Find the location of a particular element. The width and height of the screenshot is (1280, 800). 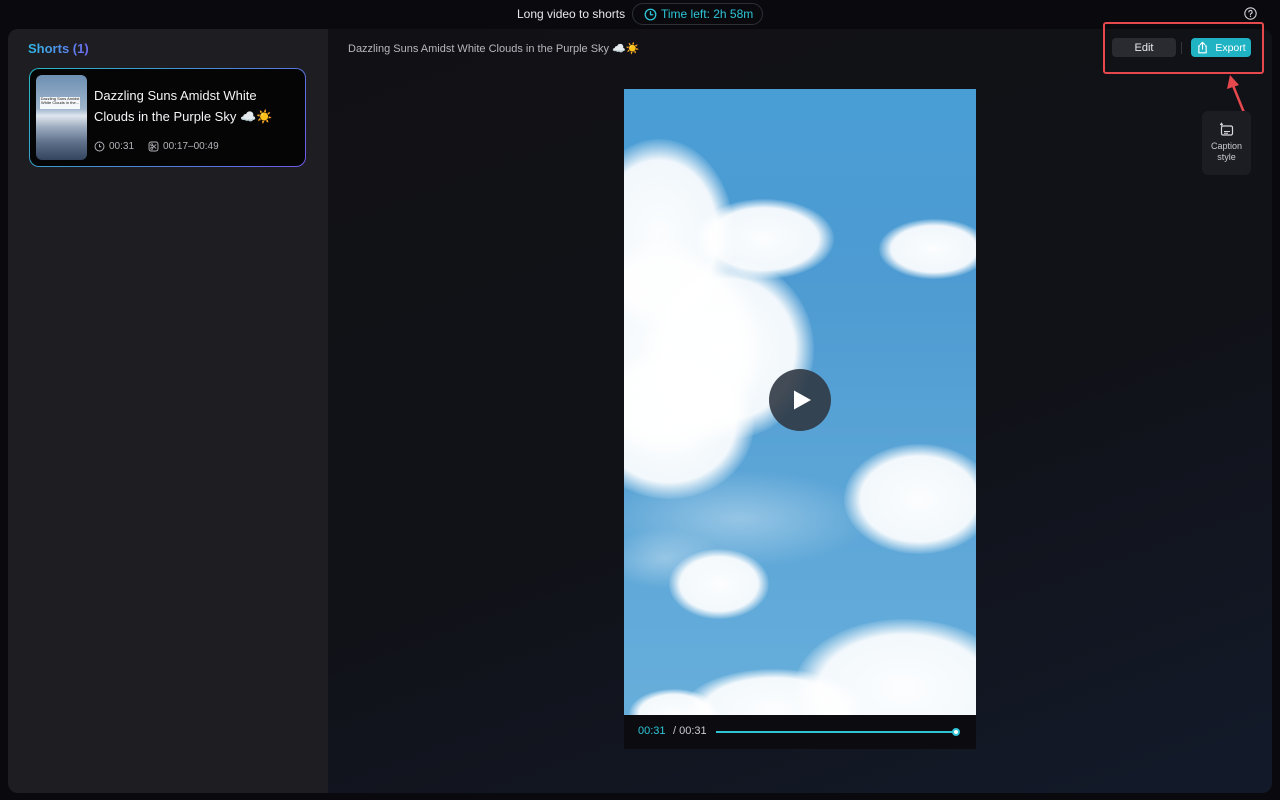

progress-slider is located at coordinates (838, 732).